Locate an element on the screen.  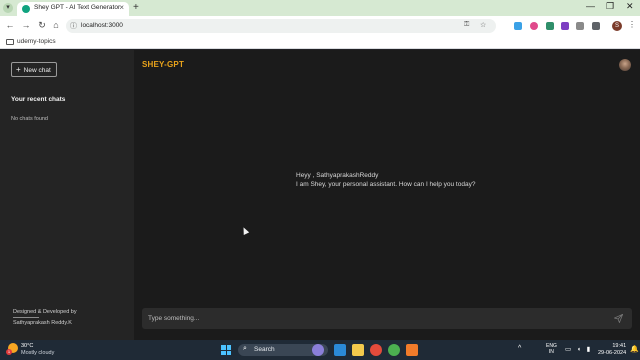
extension-4-icon is located at coordinates (565, 26).